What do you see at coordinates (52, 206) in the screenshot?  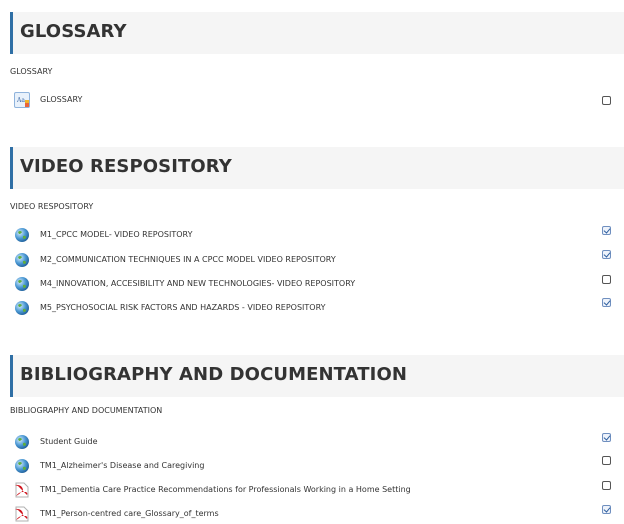 I see `section-summary: VIDEO RESPOSITORY` at bounding box center [52, 206].